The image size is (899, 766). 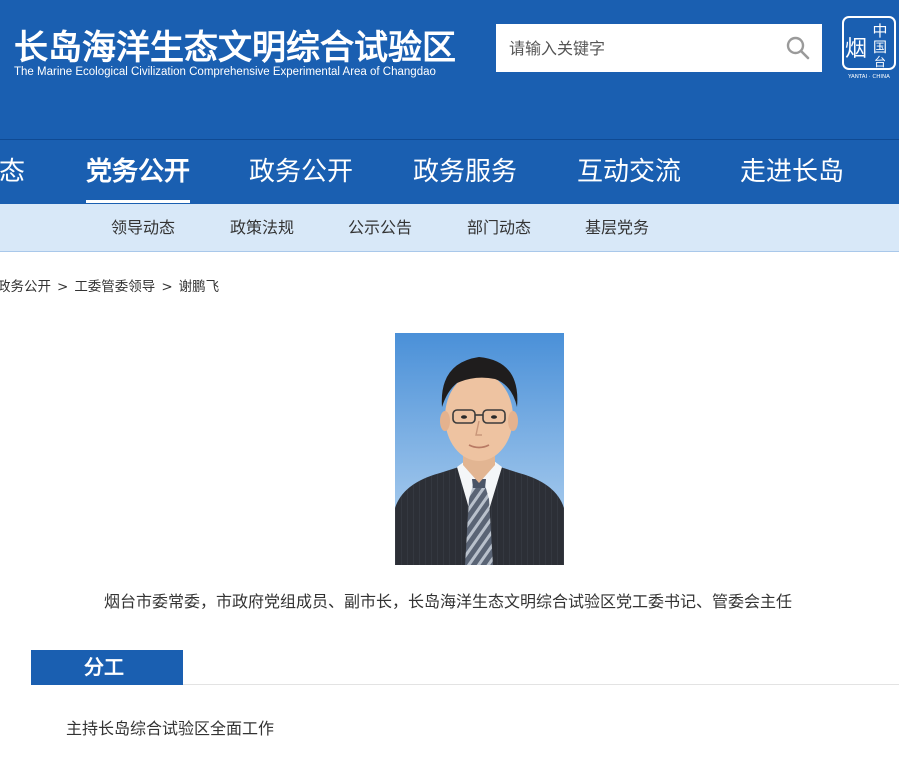 What do you see at coordinates (138, 201) in the screenshot?
I see `nav-active-underline` at bounding box center [138, 201].